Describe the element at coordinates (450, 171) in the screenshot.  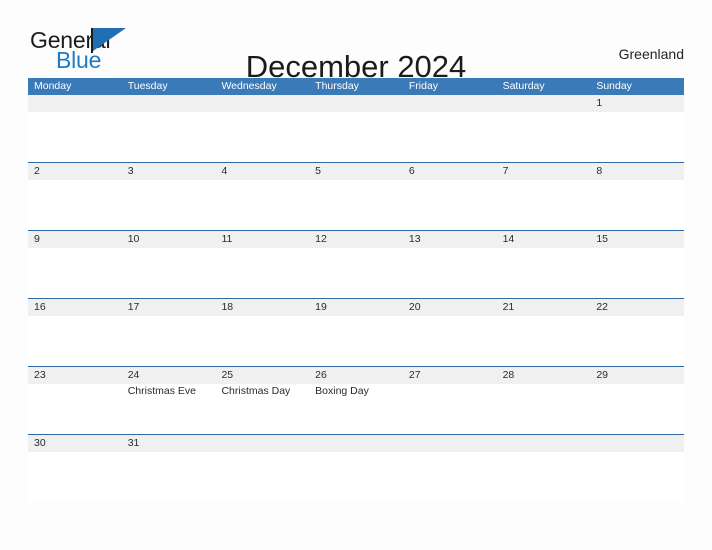
I see `day-number: 6` at that location.